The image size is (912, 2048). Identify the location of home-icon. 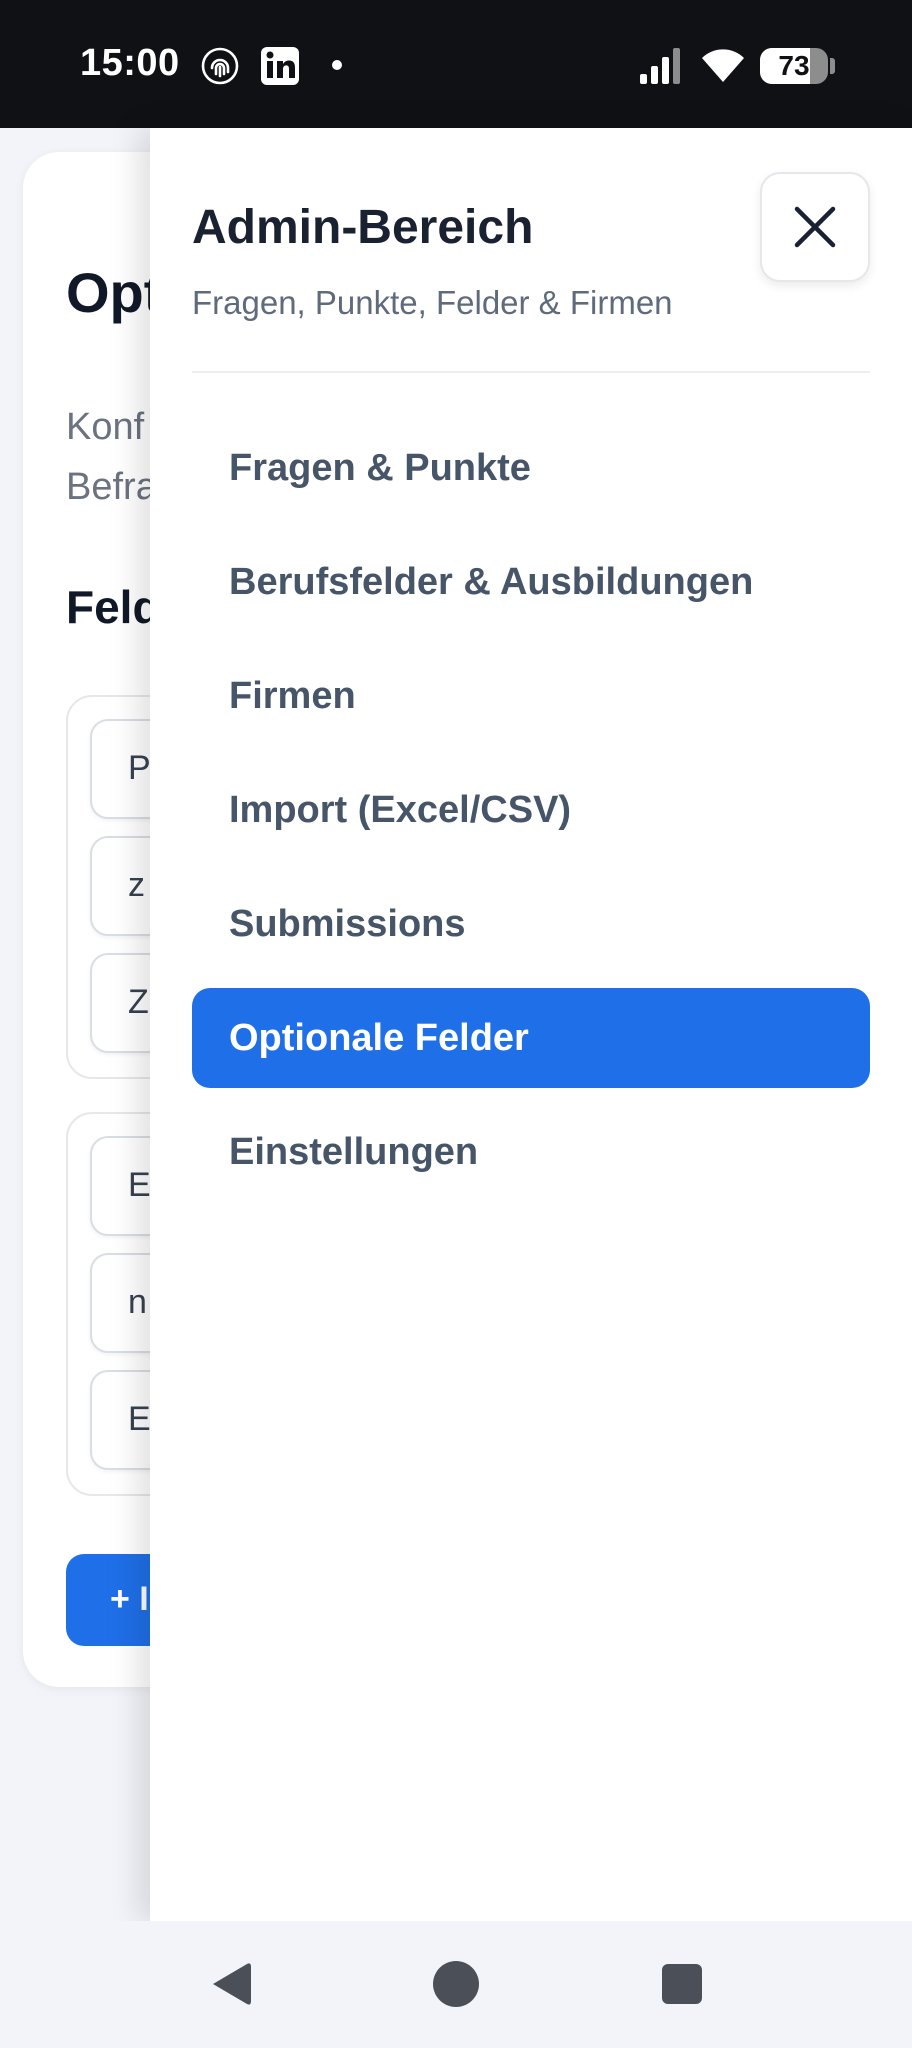
(456, 1984).